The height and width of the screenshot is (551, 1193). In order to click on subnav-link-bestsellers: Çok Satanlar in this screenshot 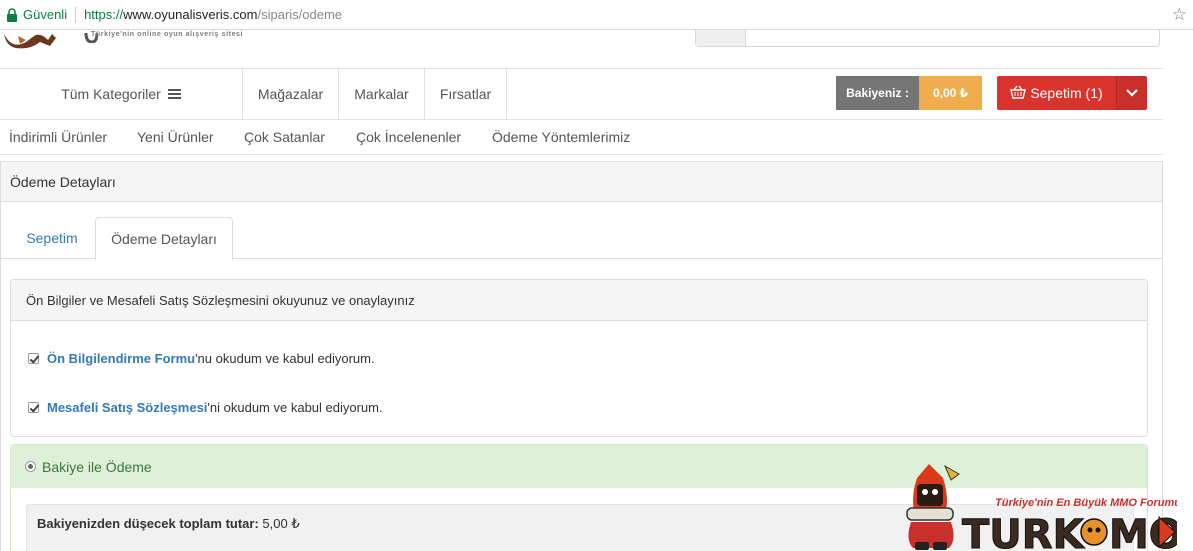, I will do `click(284, 137)`.